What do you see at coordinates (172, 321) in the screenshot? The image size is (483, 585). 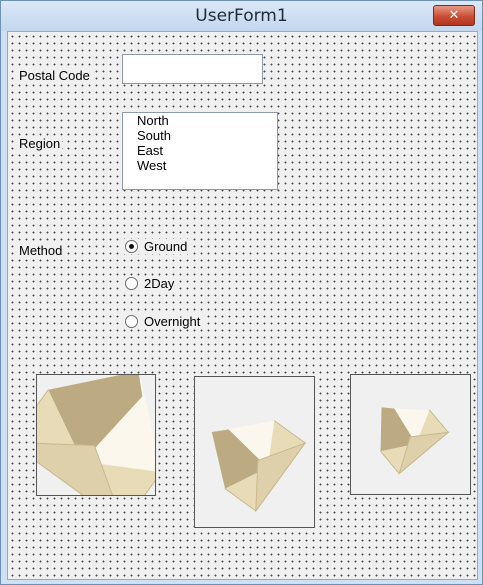 I see `option-label: Overnight` at bounding box center [172, 321].